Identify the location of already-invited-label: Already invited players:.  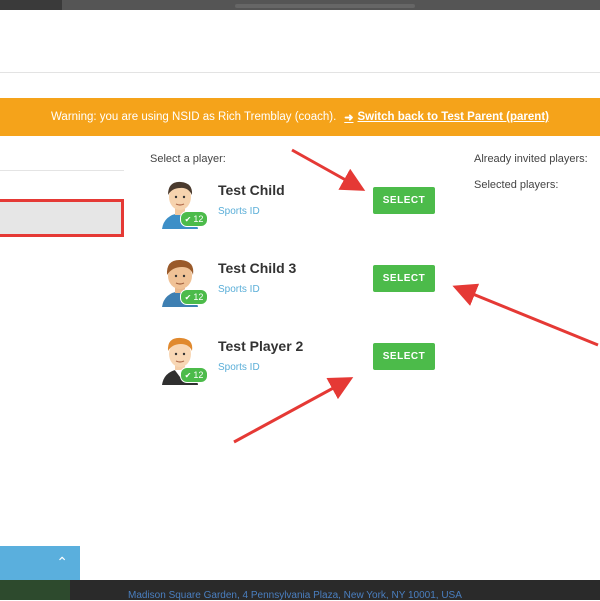
(531, 159).